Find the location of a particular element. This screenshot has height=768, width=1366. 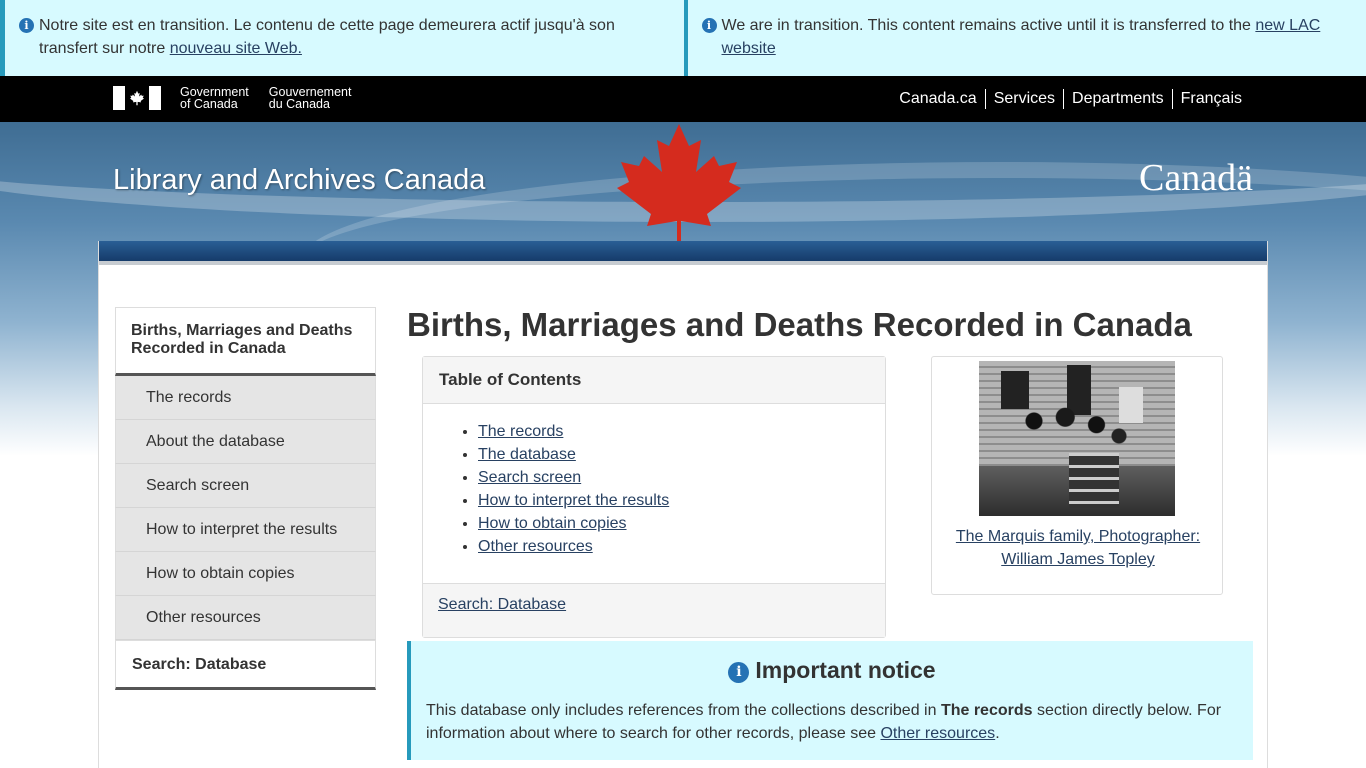

marquis-family-photo is located at coordinates (1077, 438).